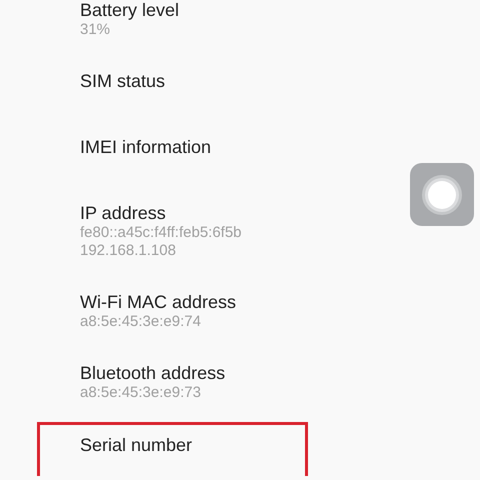 The image size is (480, 480). I want to click on setting-title: IP address, so click(280, 213).